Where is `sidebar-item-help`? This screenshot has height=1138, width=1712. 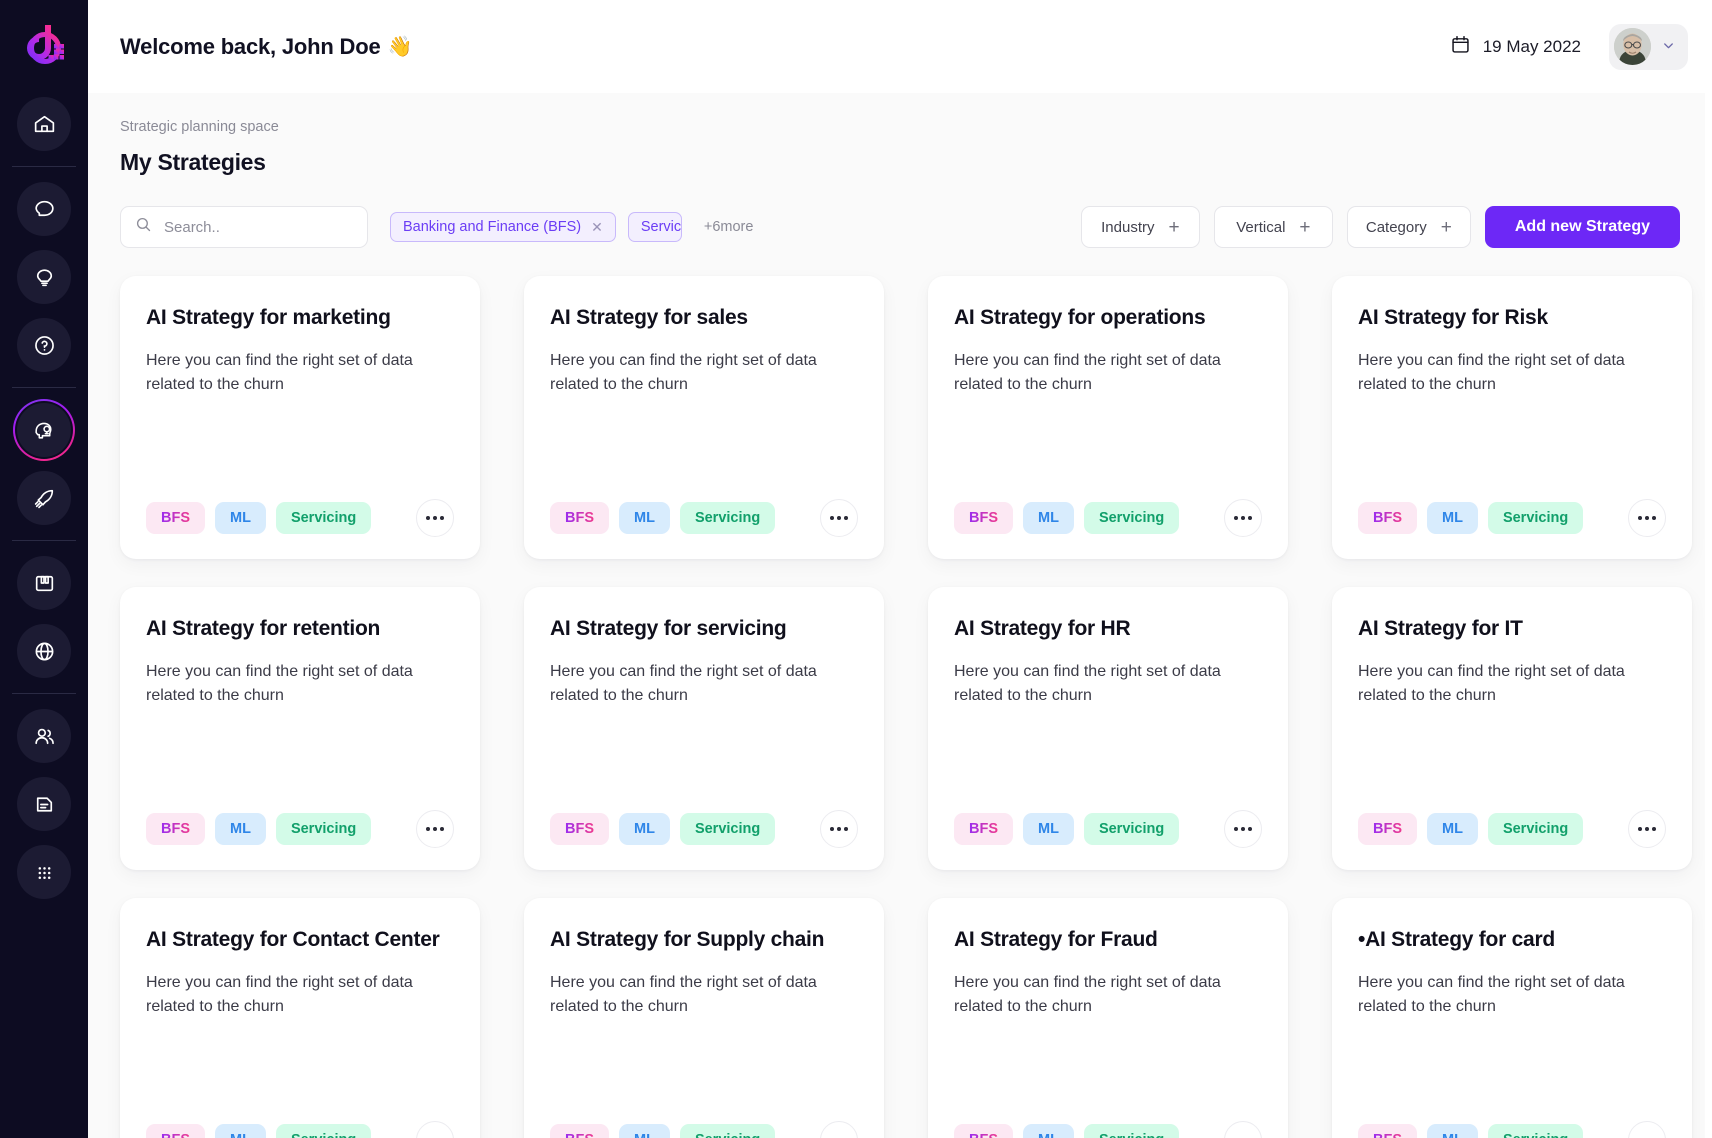 sidebar-item-help is located at coordinates (44, 345).